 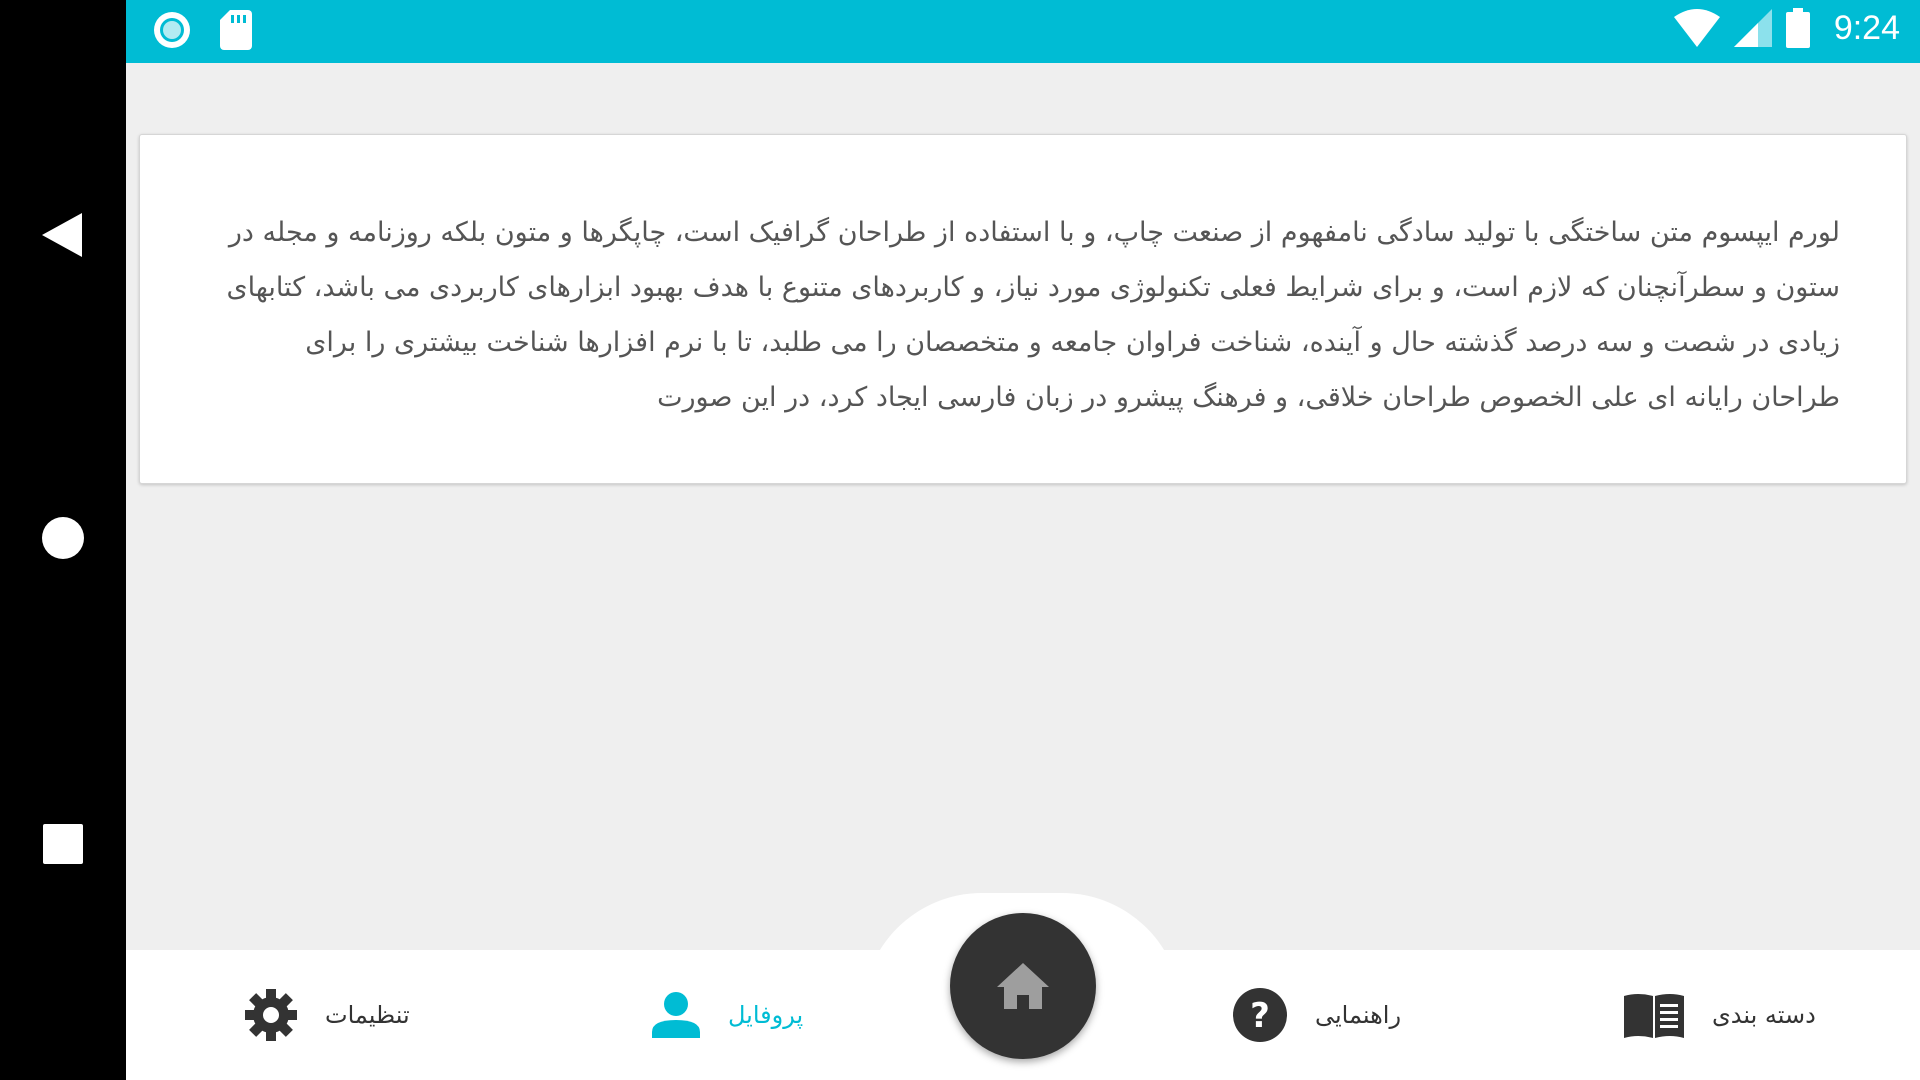 I want to click on system-navigation-bar, so click(x=63, y=540).